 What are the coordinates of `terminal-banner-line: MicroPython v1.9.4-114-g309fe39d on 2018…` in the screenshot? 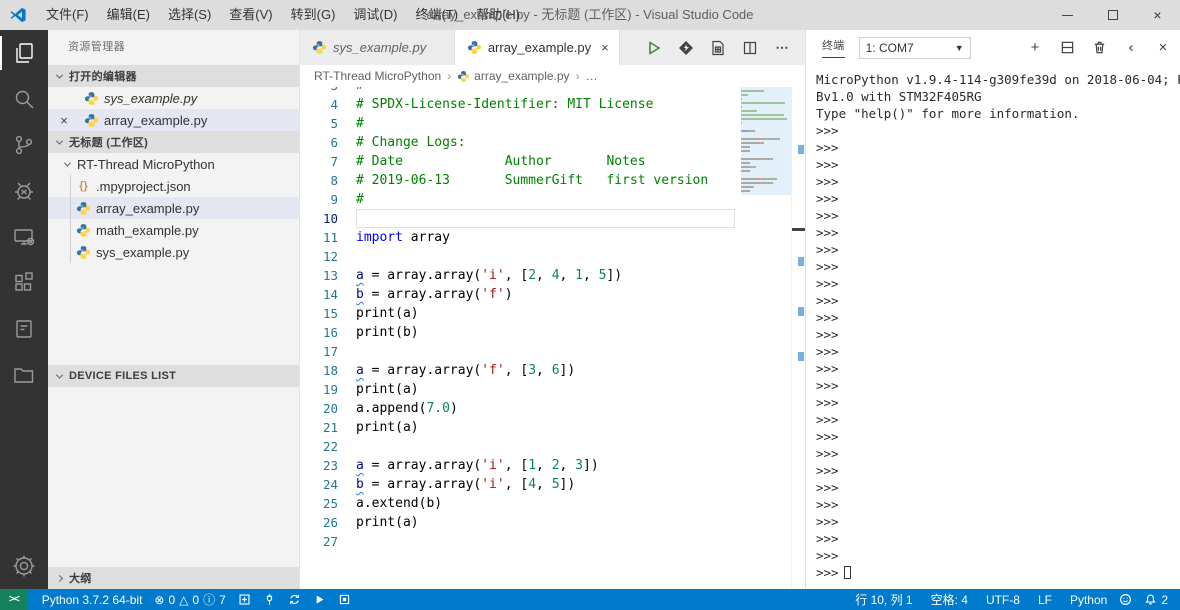 It's located at (998, 79).